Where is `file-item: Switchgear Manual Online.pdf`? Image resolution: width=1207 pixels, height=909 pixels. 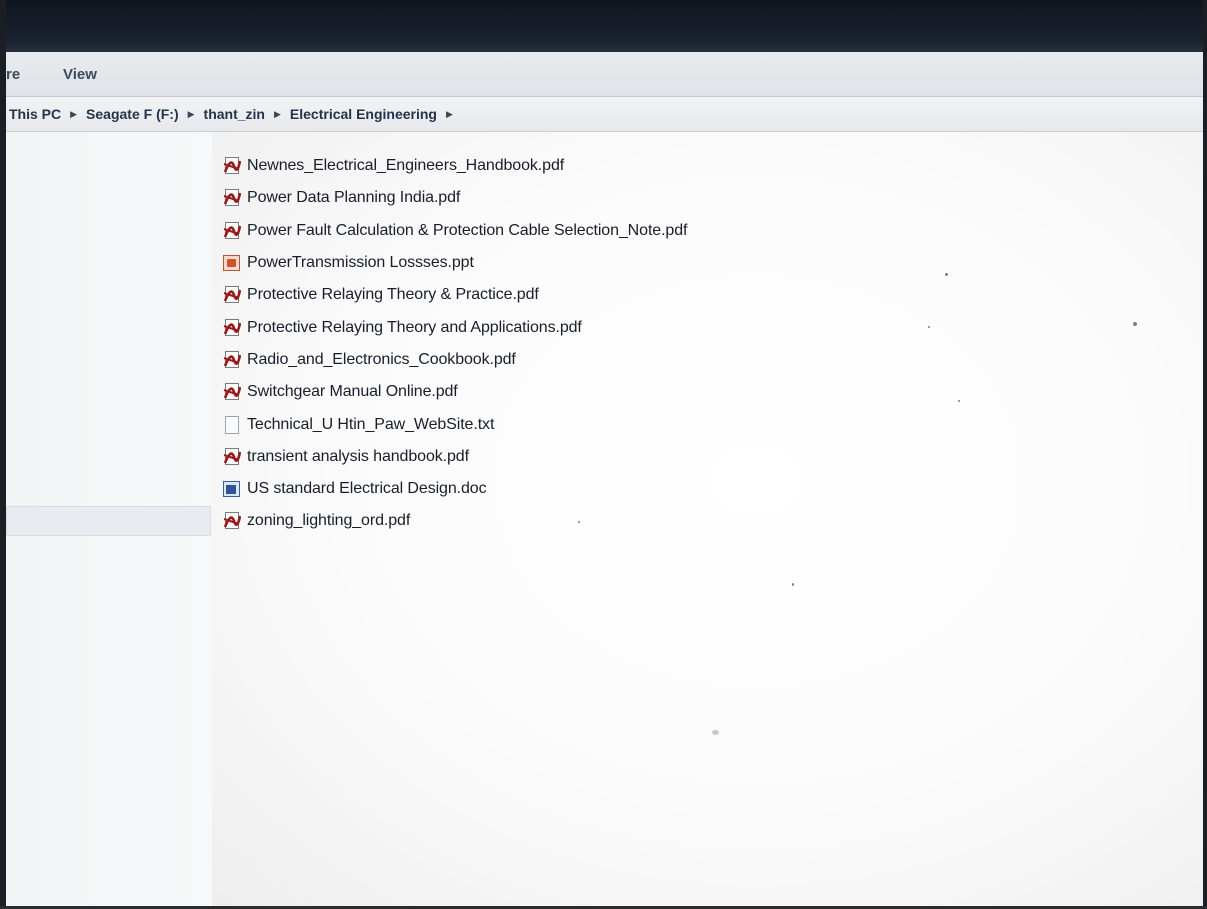
file-item: Switchgear Manual Online.pdf is located at coordinates (454, 392).